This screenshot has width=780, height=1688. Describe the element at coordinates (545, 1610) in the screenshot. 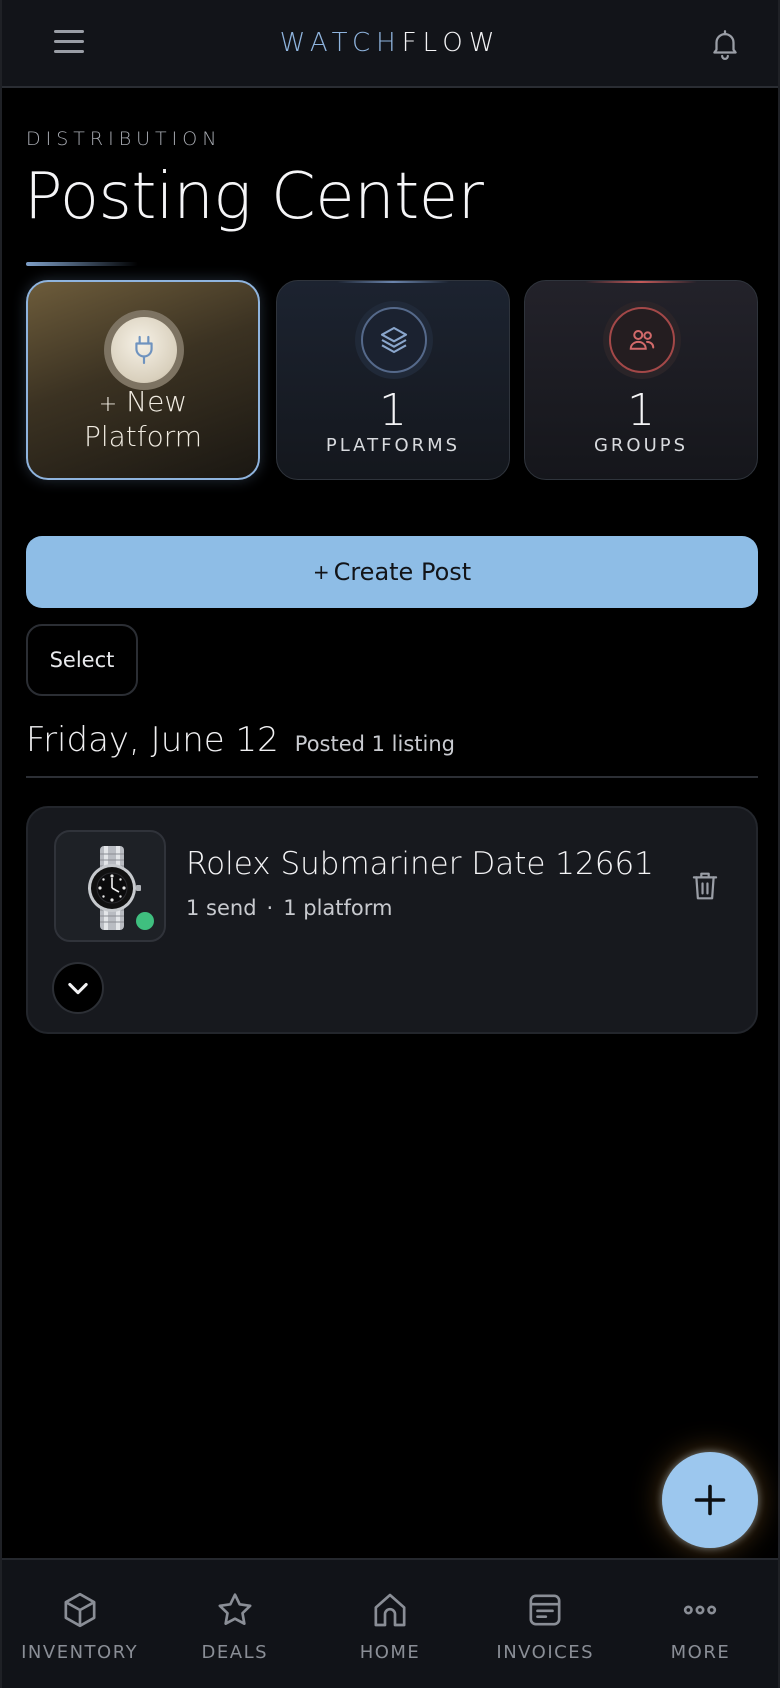

I see `invoice-icon` at that location.